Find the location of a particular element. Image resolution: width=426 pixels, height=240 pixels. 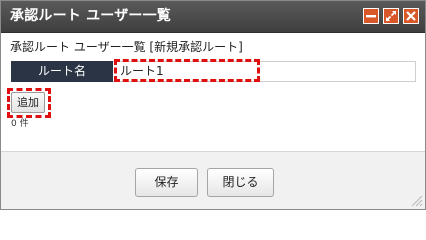

minimize-icon is located at coordinates (371, 16).